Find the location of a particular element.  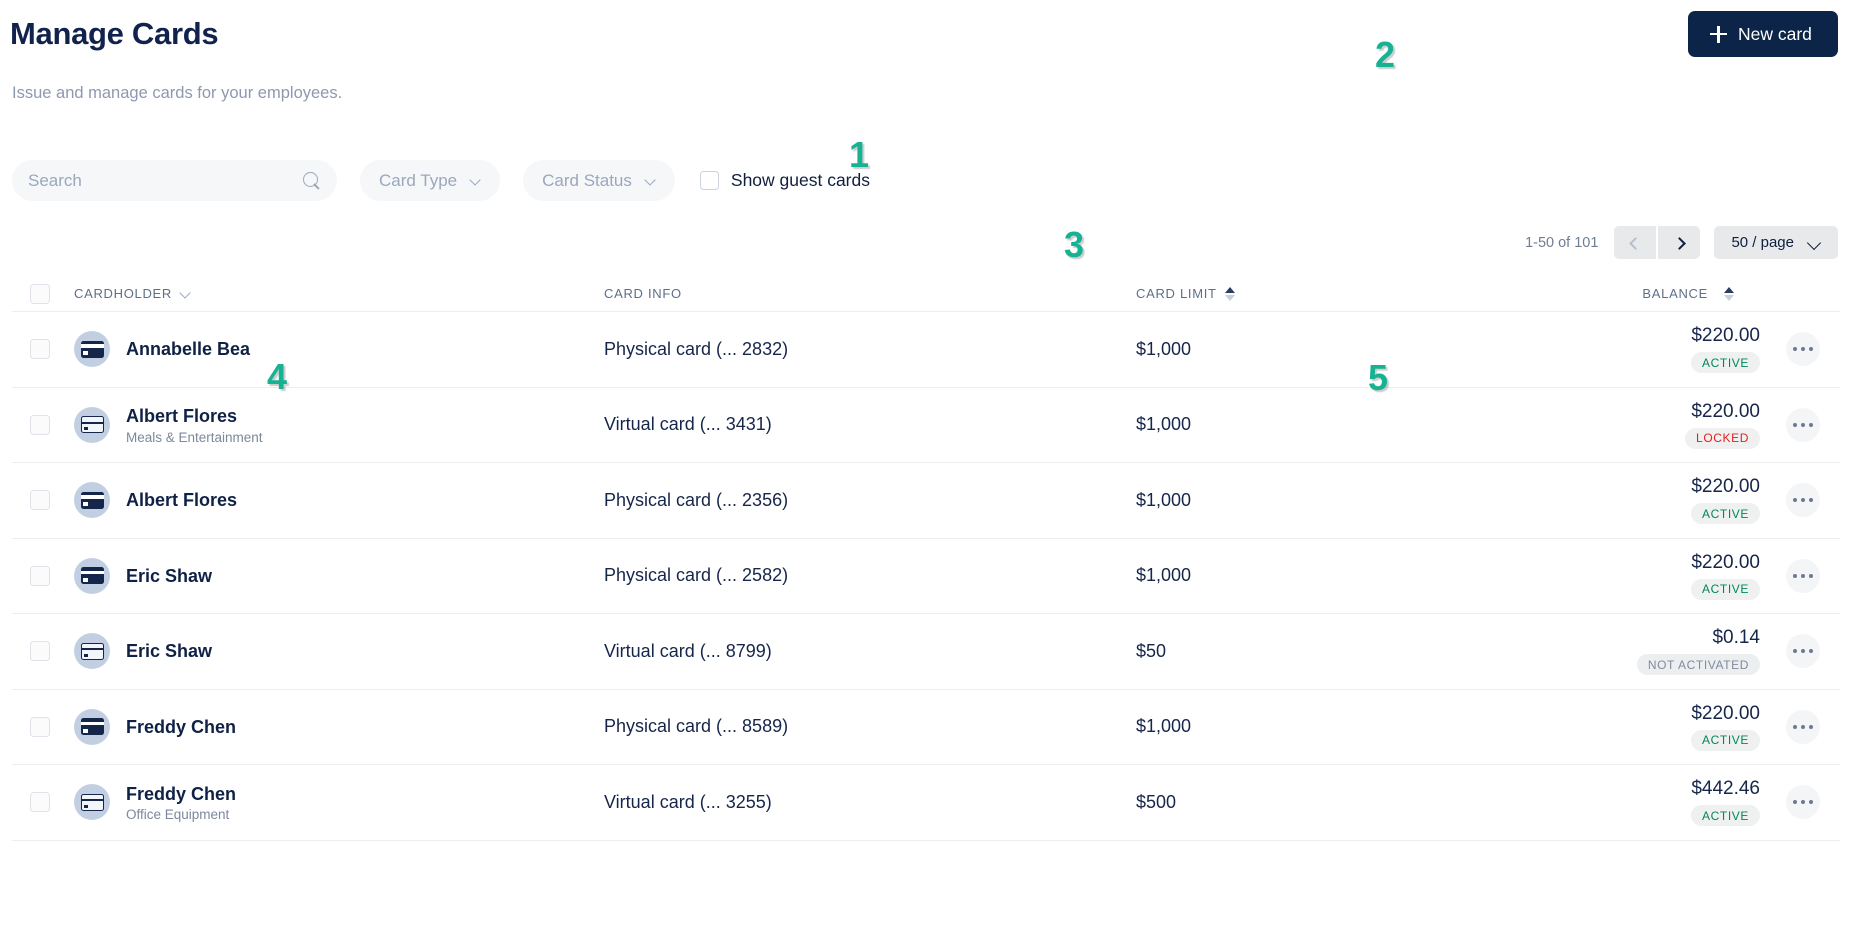

pagination-range: 1-50 of 101 is located at coordinates (1562, 242).